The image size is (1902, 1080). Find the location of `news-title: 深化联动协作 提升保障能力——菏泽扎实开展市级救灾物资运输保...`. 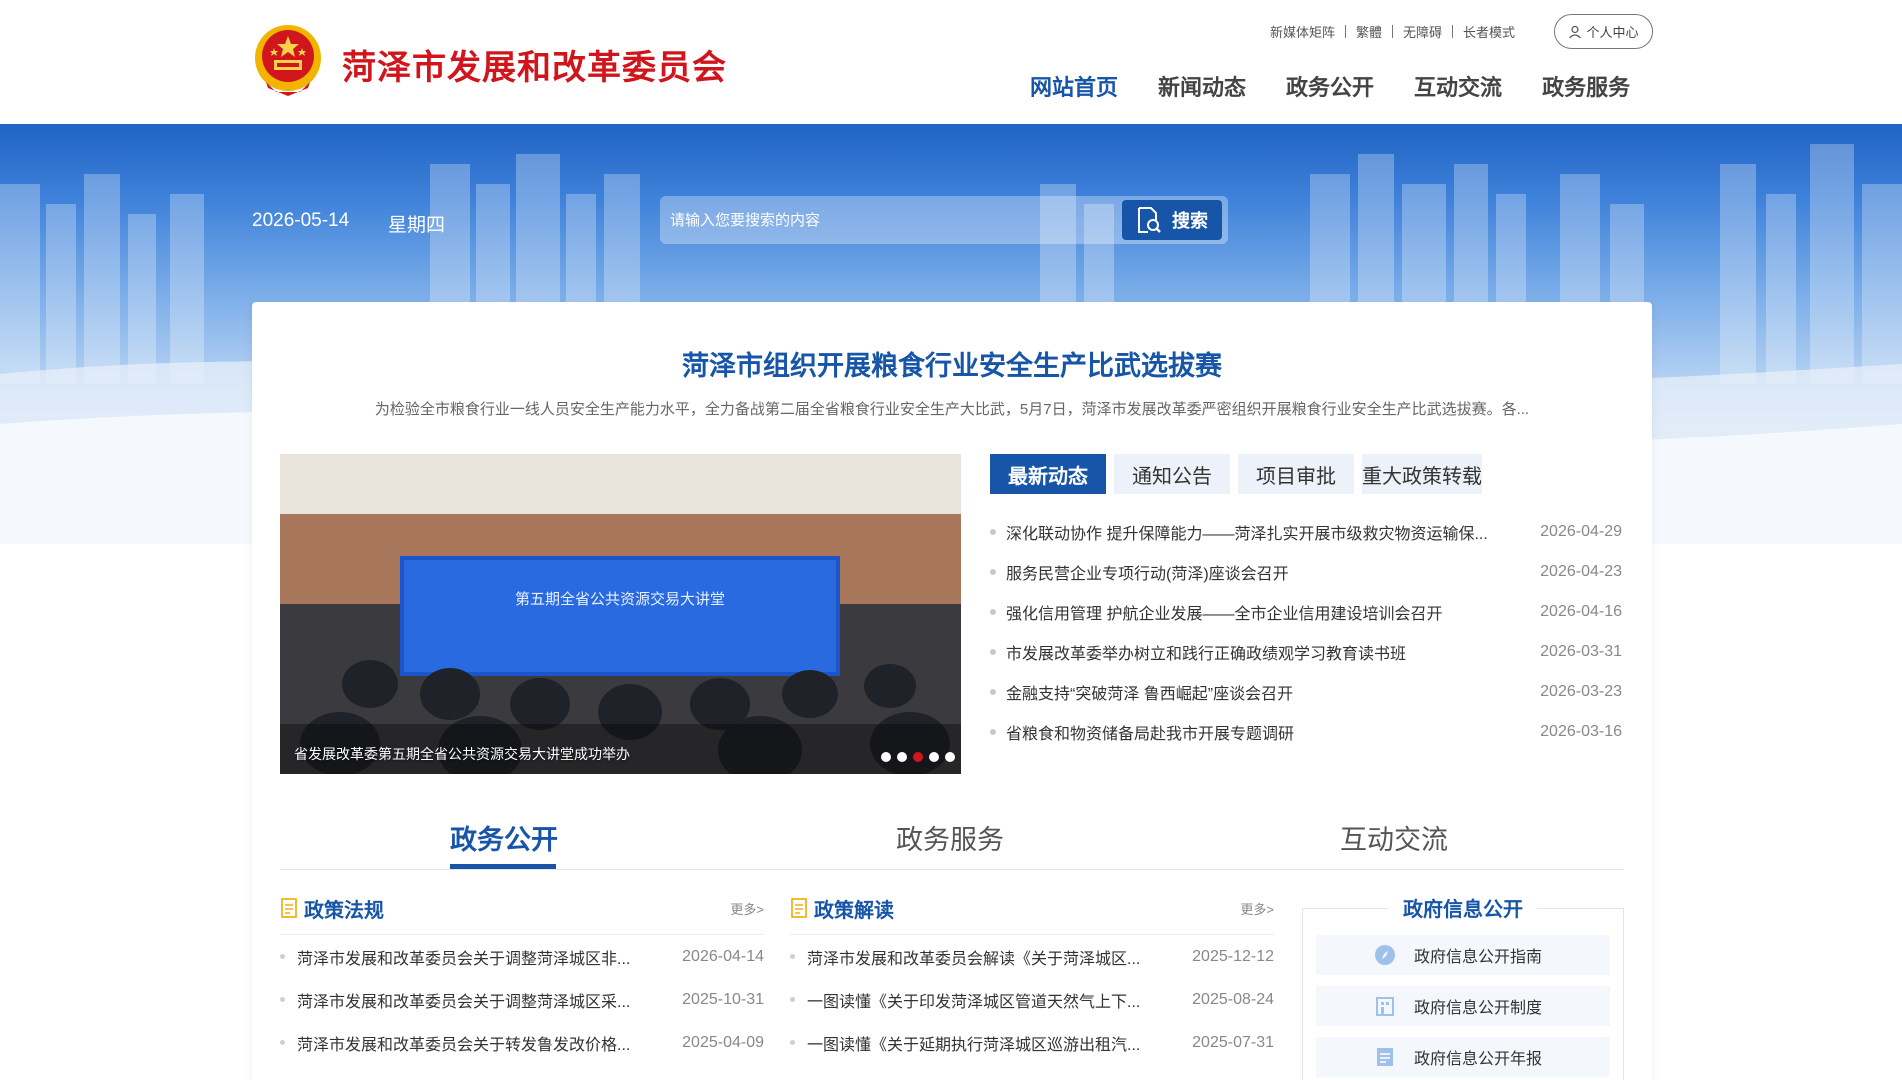

news-title: 深化联动协作 提升保障能力——菏泽扎实开展市级救灾物资运输保... is located at coordinates (1264, 532).